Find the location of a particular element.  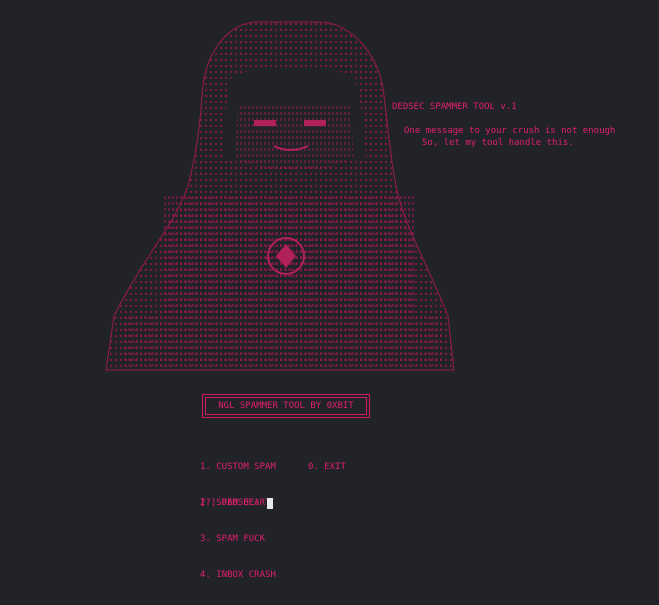

banner-title: DEDSEC SPAMMER TOOL v.1 is located at coordinates (454, 107).